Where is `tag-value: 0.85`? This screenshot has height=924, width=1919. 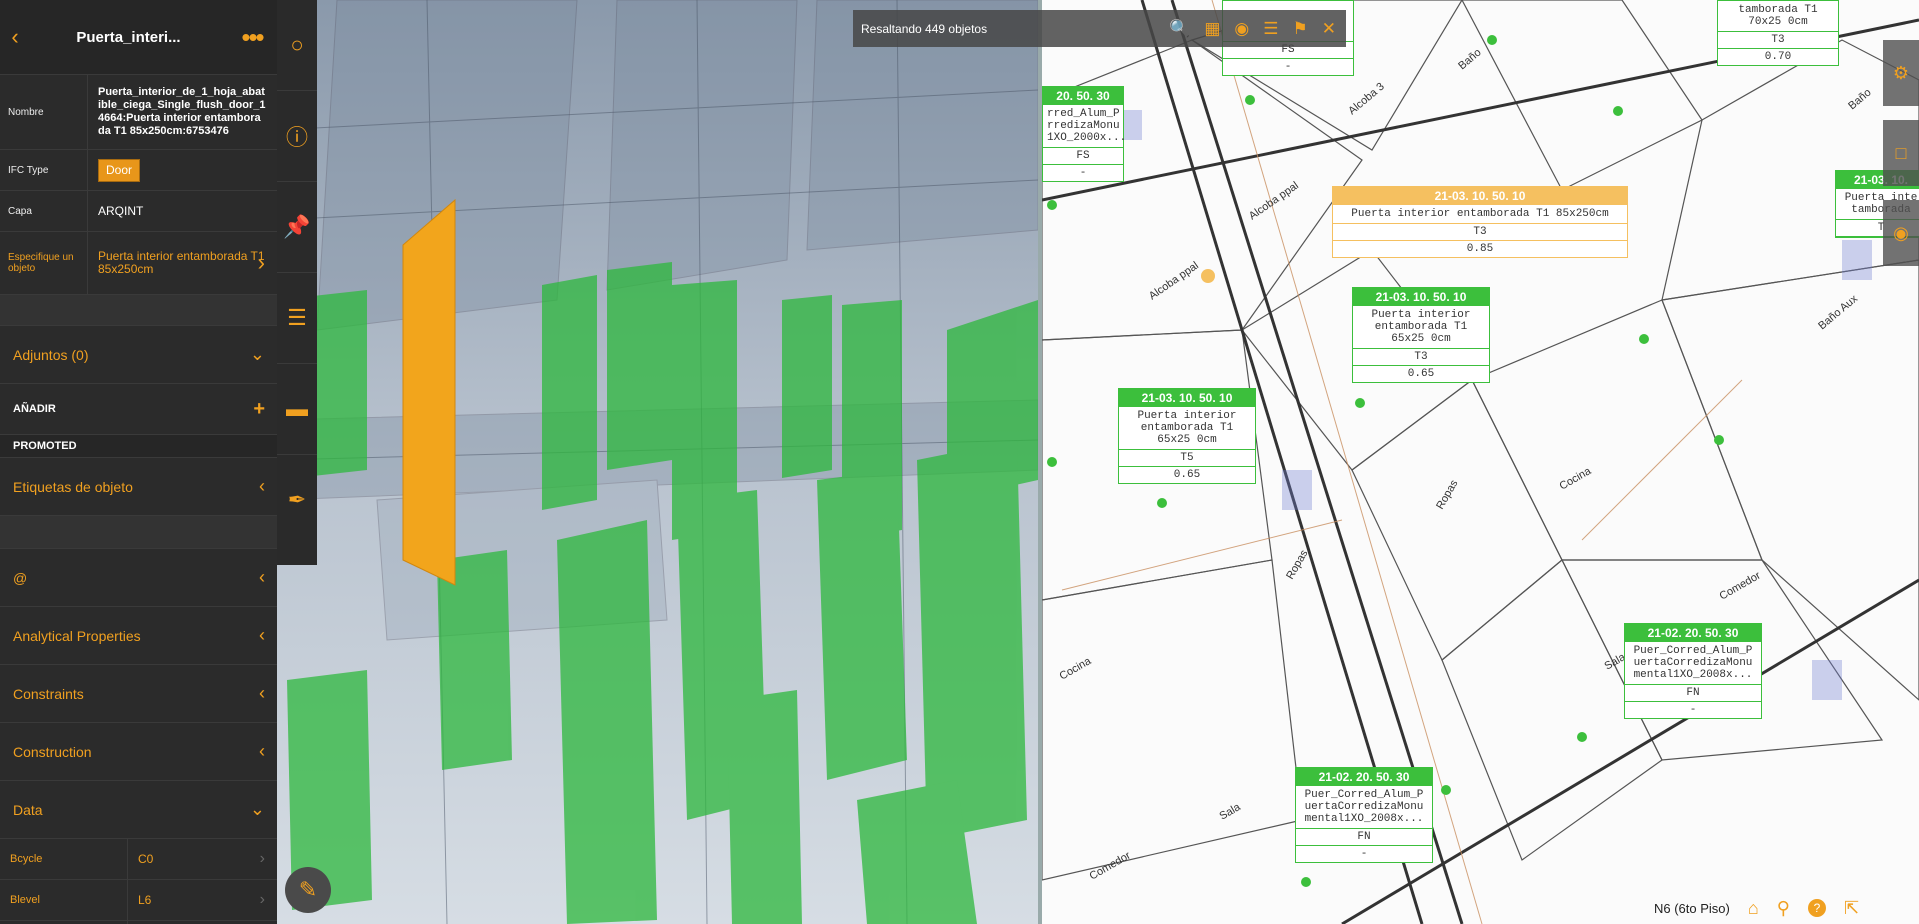
tag-value: 0.85 is located at coordinates (1480, 249).